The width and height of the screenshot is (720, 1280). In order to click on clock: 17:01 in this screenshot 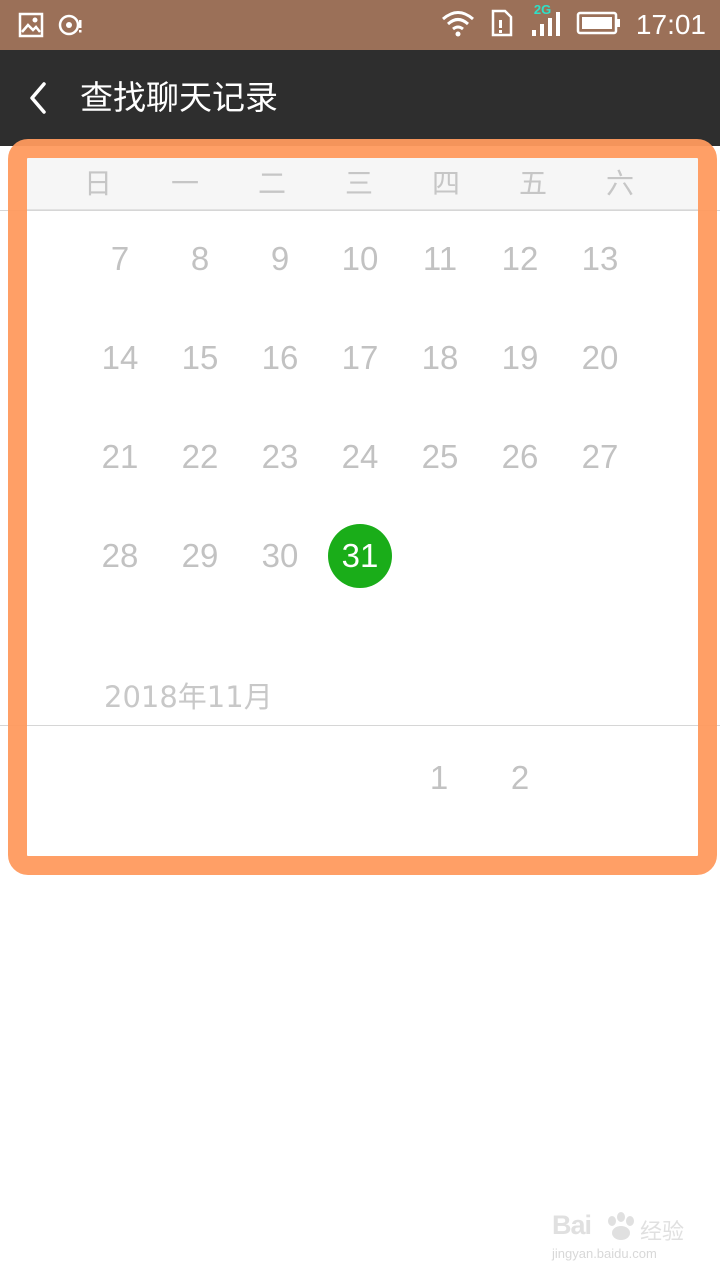, I will do `click(670, 24)`.